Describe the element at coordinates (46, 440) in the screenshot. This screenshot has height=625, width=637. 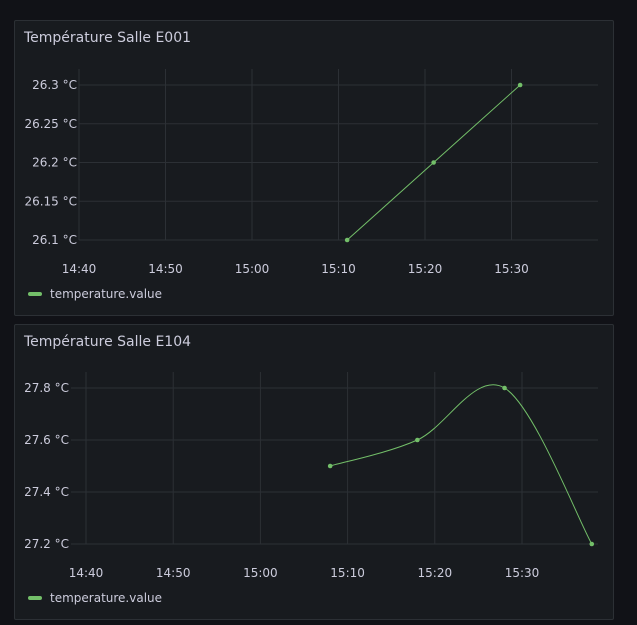
I see `y-tick-label: 27.6 °C` at that location.